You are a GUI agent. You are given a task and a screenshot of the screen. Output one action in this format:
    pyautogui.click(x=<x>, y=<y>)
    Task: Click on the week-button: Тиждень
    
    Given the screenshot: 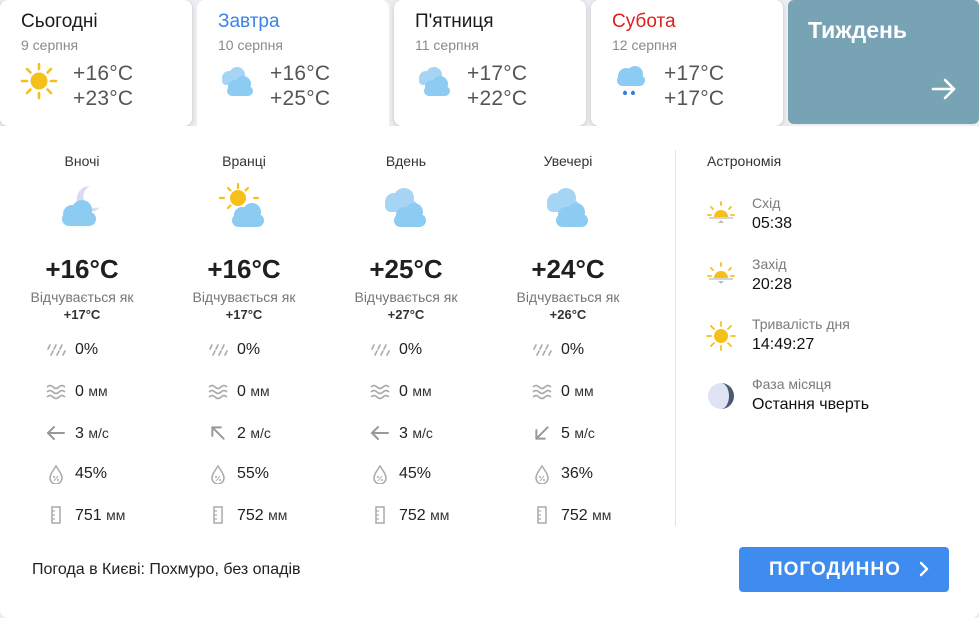 What is the action you would take?
    pyautogui.click(x=883, y=62)
    